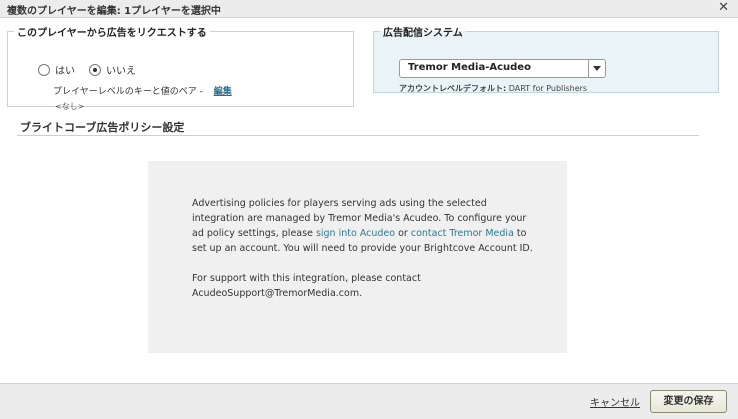 Image resolution: width=738 pixels, height=419 pixels. I want to click on dropdown-button, so click(596, 68).